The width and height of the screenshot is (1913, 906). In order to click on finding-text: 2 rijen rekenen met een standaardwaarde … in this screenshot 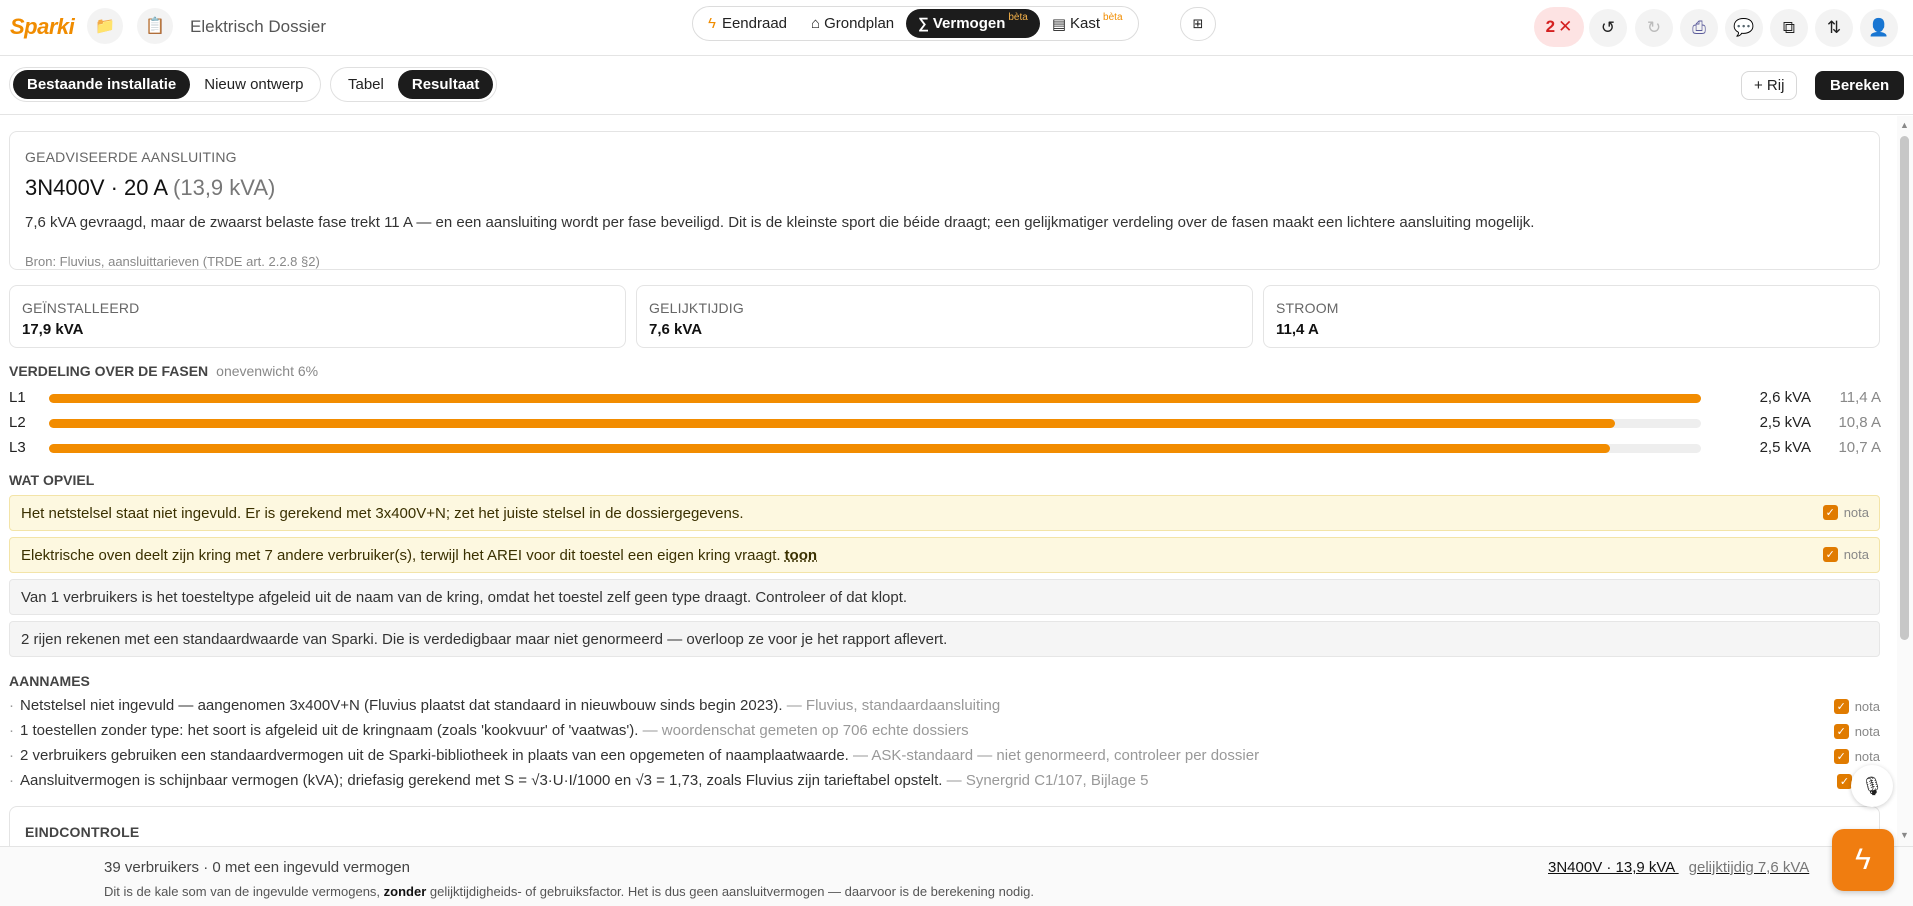, I will do `click(484, 639)`.